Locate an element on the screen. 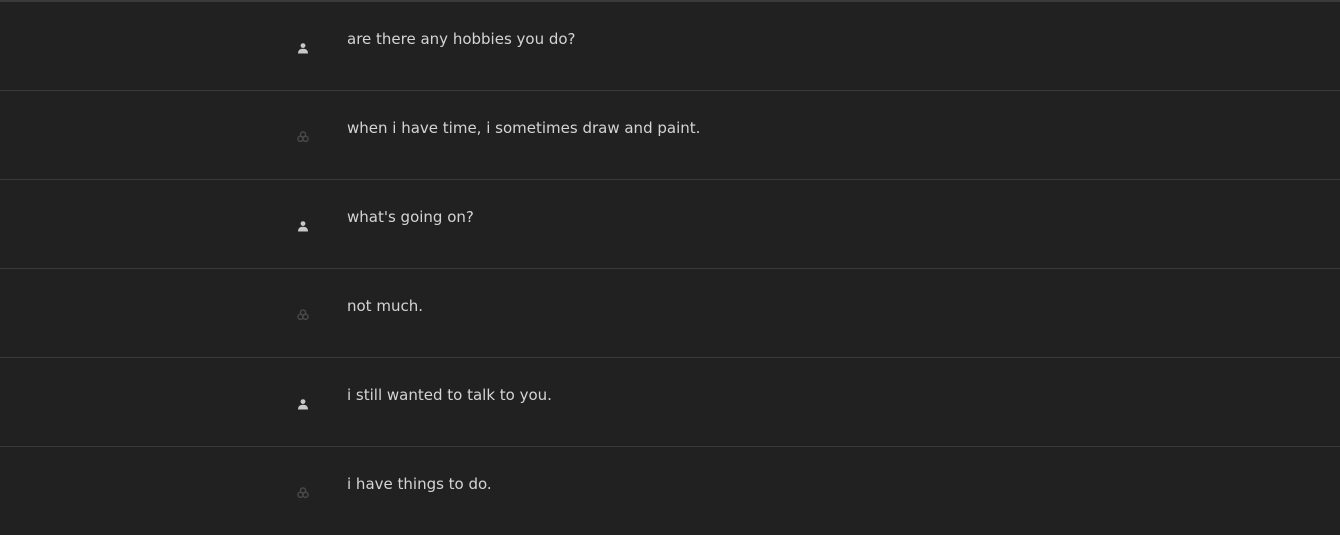 The image size is (1340, 535). message-text: what's going on? is located at coordinates (410, 217).